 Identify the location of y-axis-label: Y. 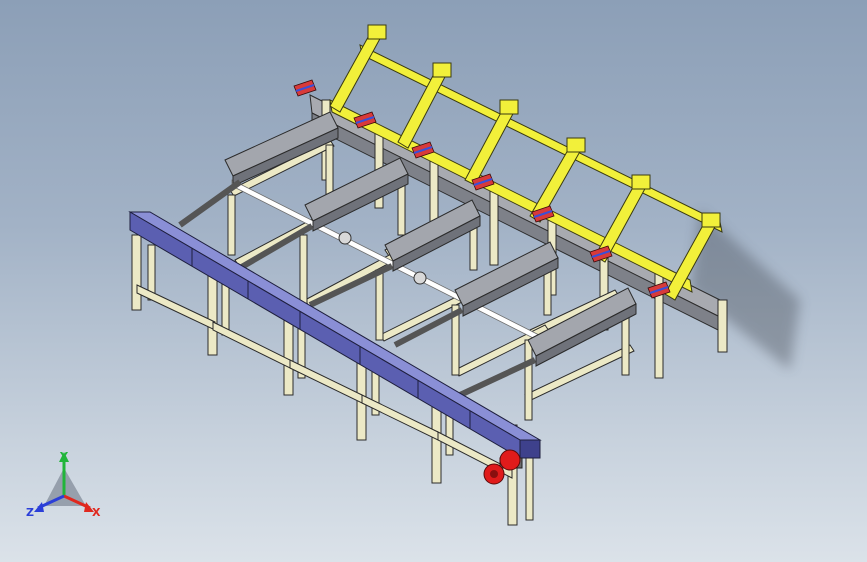
(64, 456).